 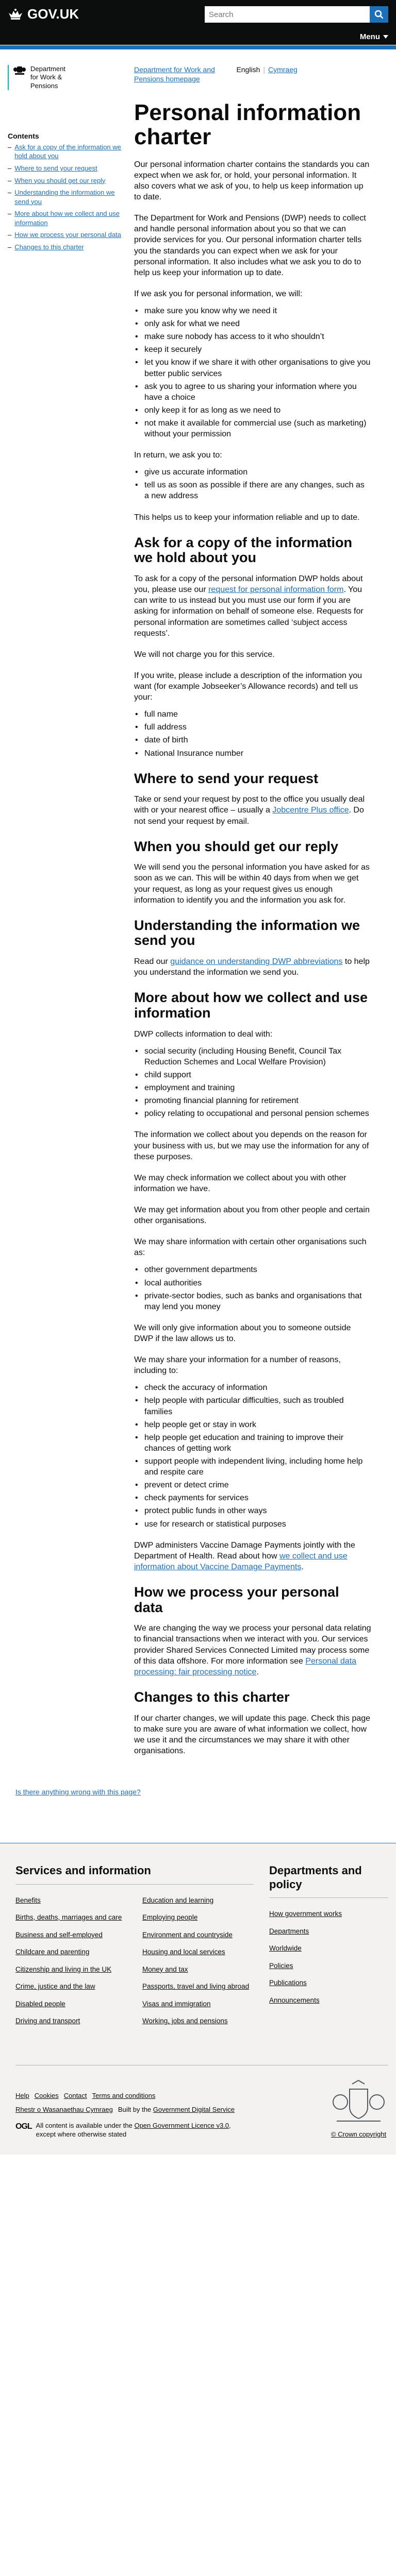 I want to click on footer-item: Driving and transport, so click(x=71, y=2021).